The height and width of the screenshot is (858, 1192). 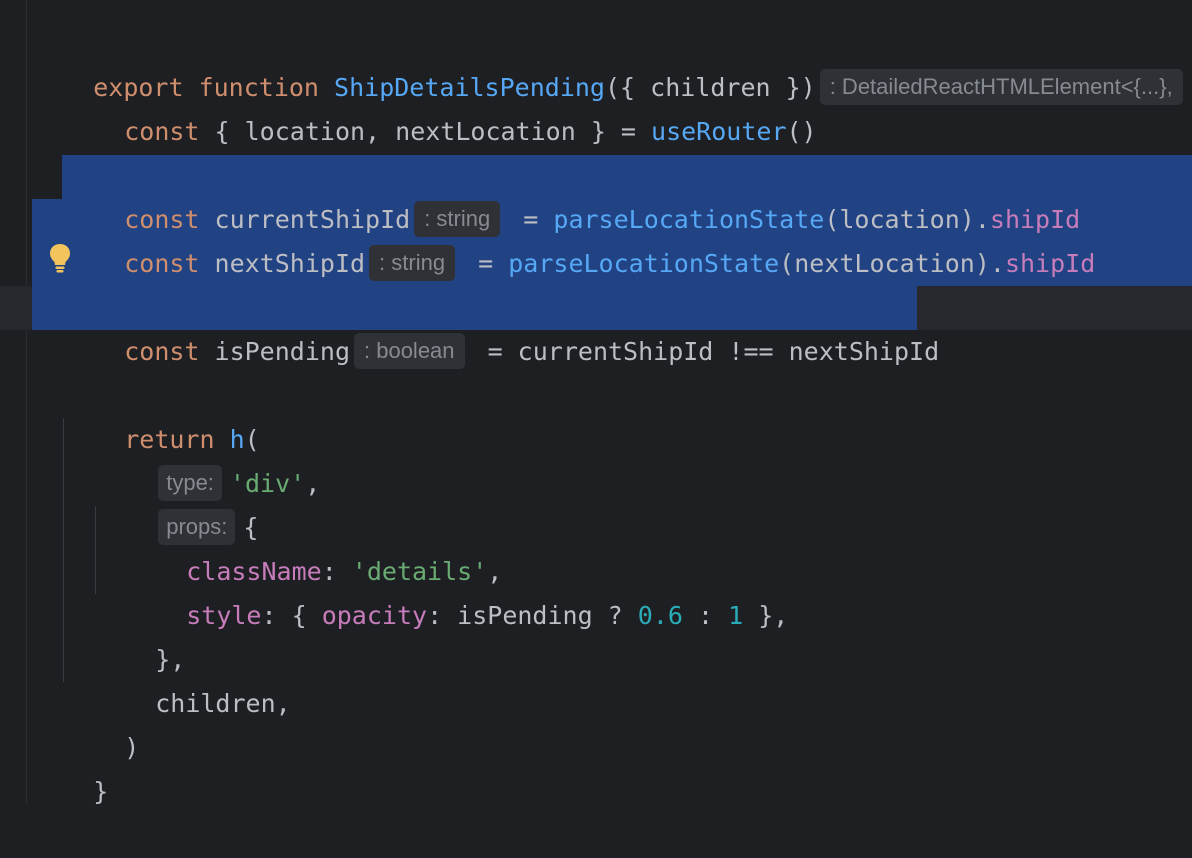 What do you see at coordinates (433, 131) in the screenshot?
I see `destructure-text: { location, nextLocation } =` at bounding box center [433, 131].